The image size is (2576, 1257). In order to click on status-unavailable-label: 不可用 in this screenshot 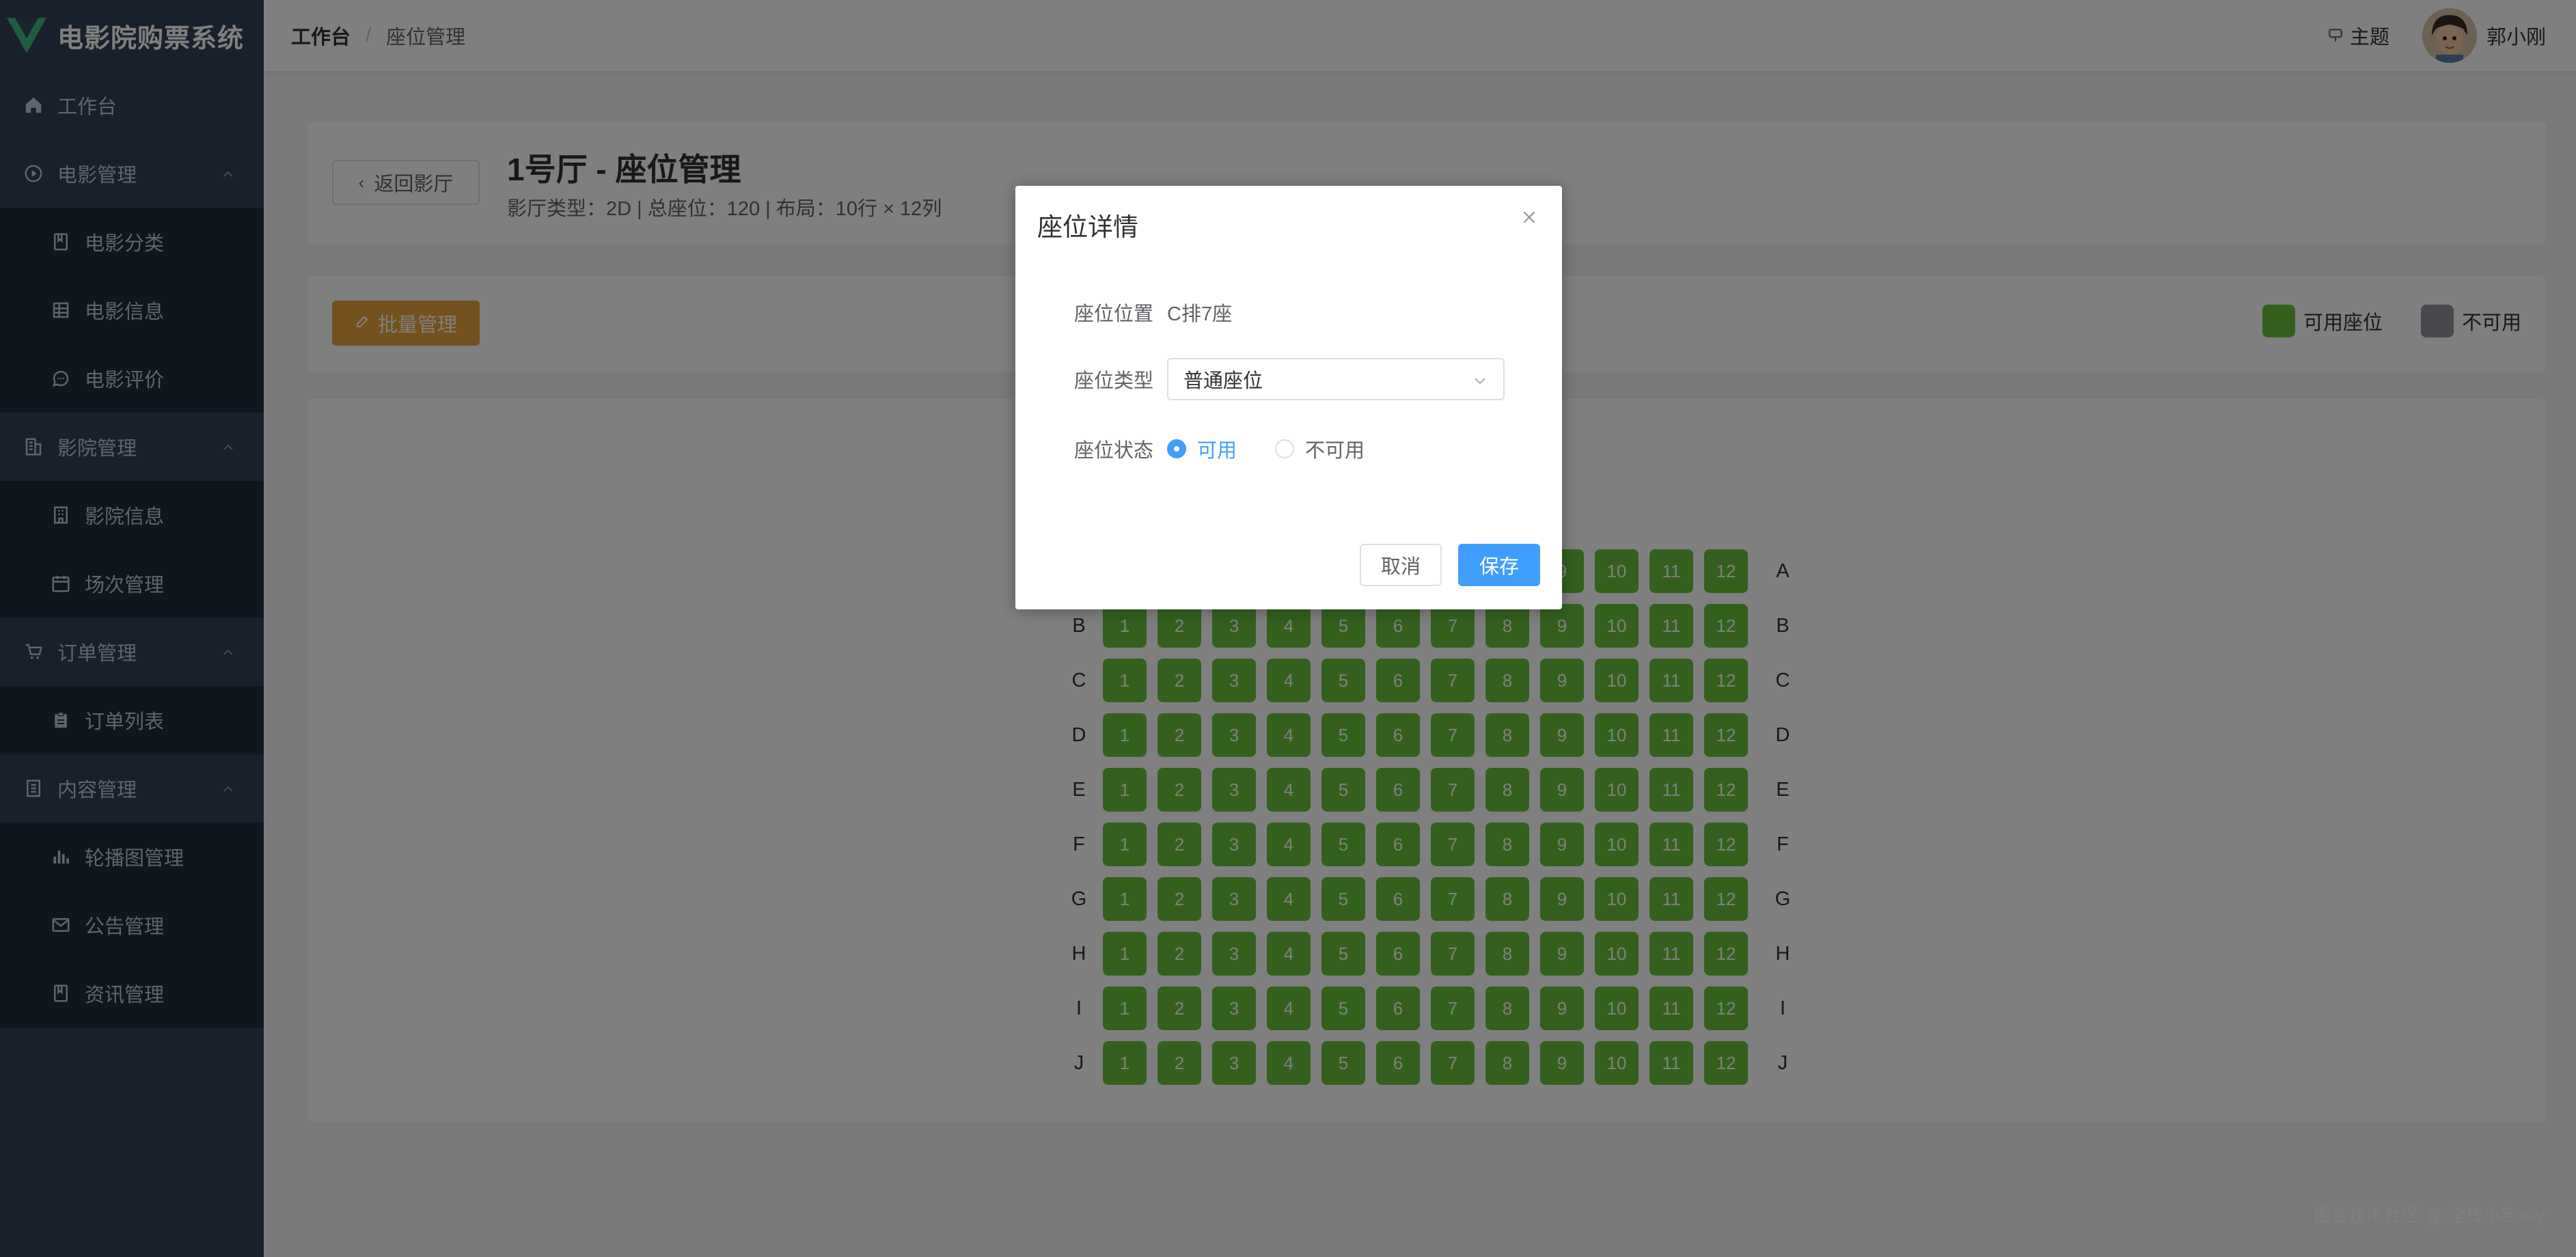, I will do `click(1335, 451)`.